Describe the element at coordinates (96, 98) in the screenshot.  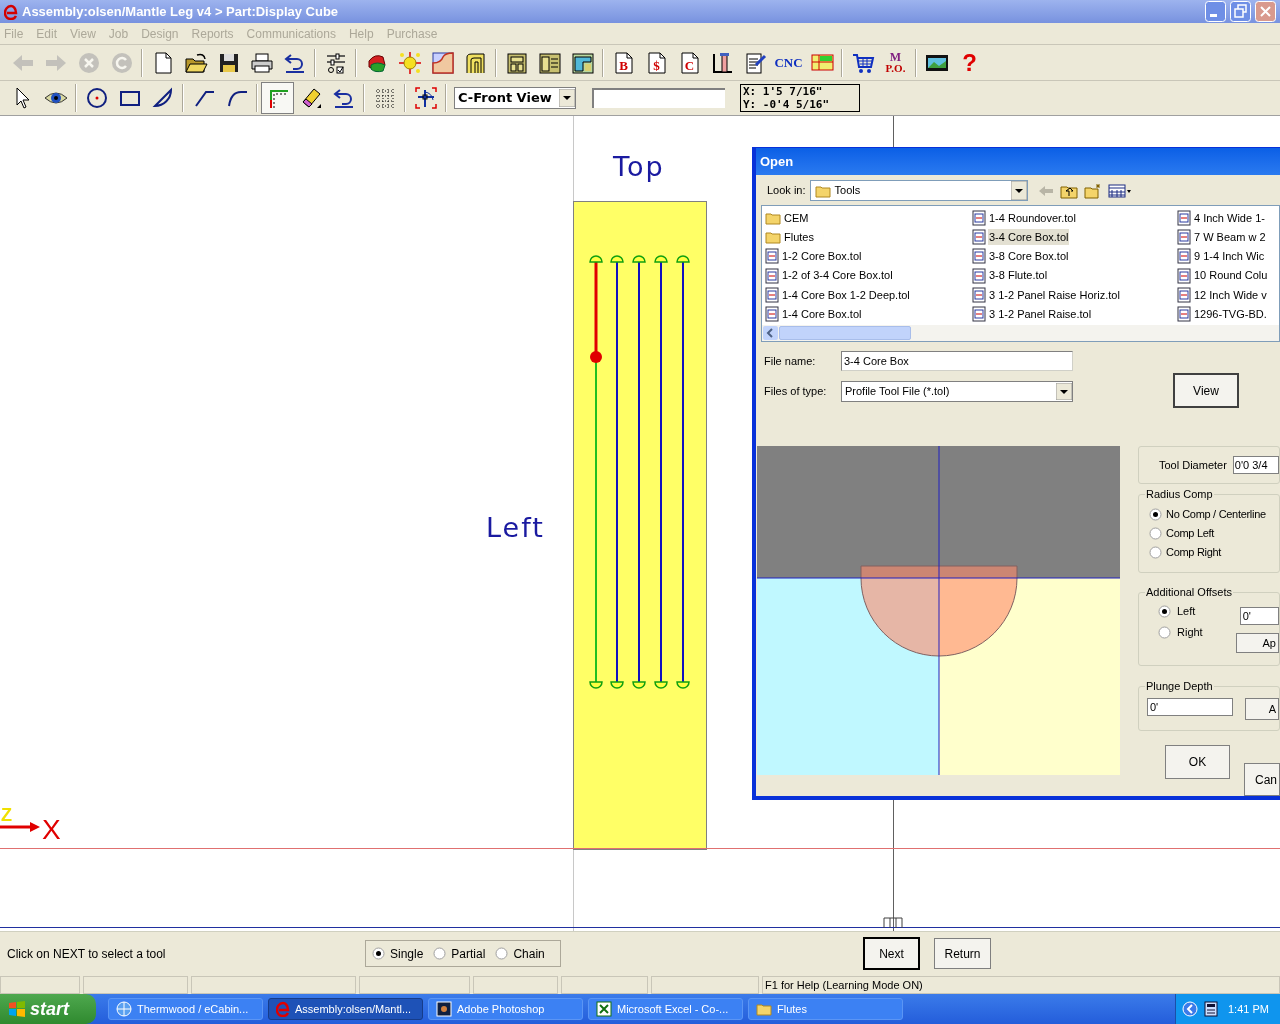
I see `circle-tool-icon` at that location.